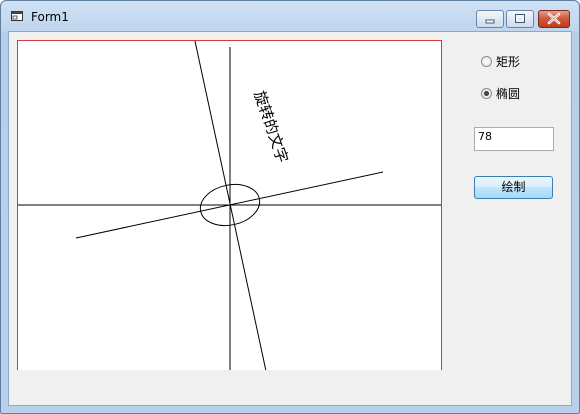 This screenshot has width=580, height=414. Describe the element at coordinates (270, 126) in the screenshot. I see `rotated-text: 旋转的文字` at that location.